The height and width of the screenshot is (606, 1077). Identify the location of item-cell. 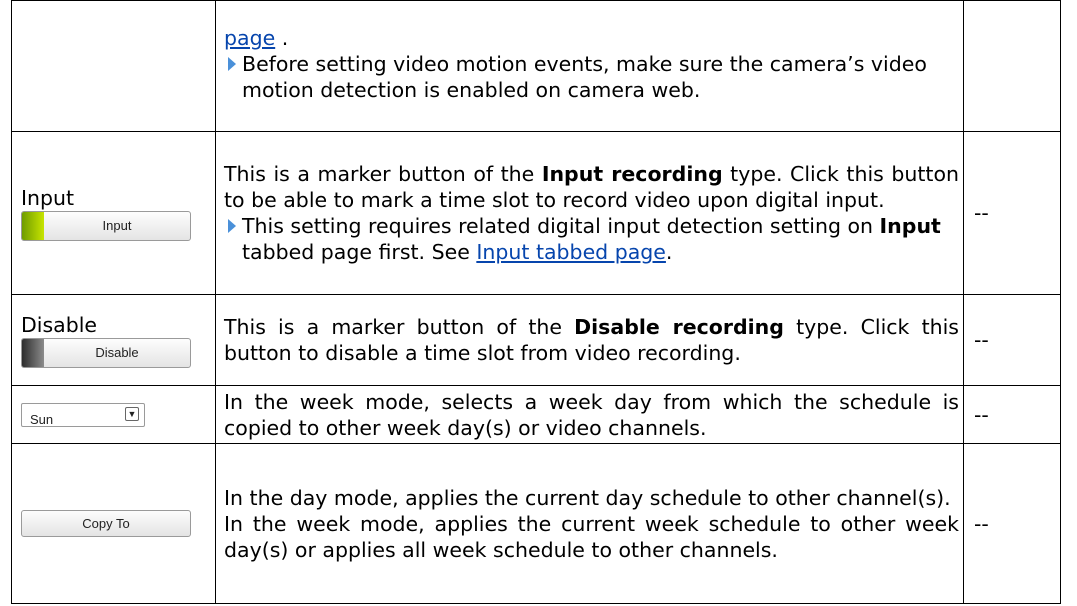
(113, 66).